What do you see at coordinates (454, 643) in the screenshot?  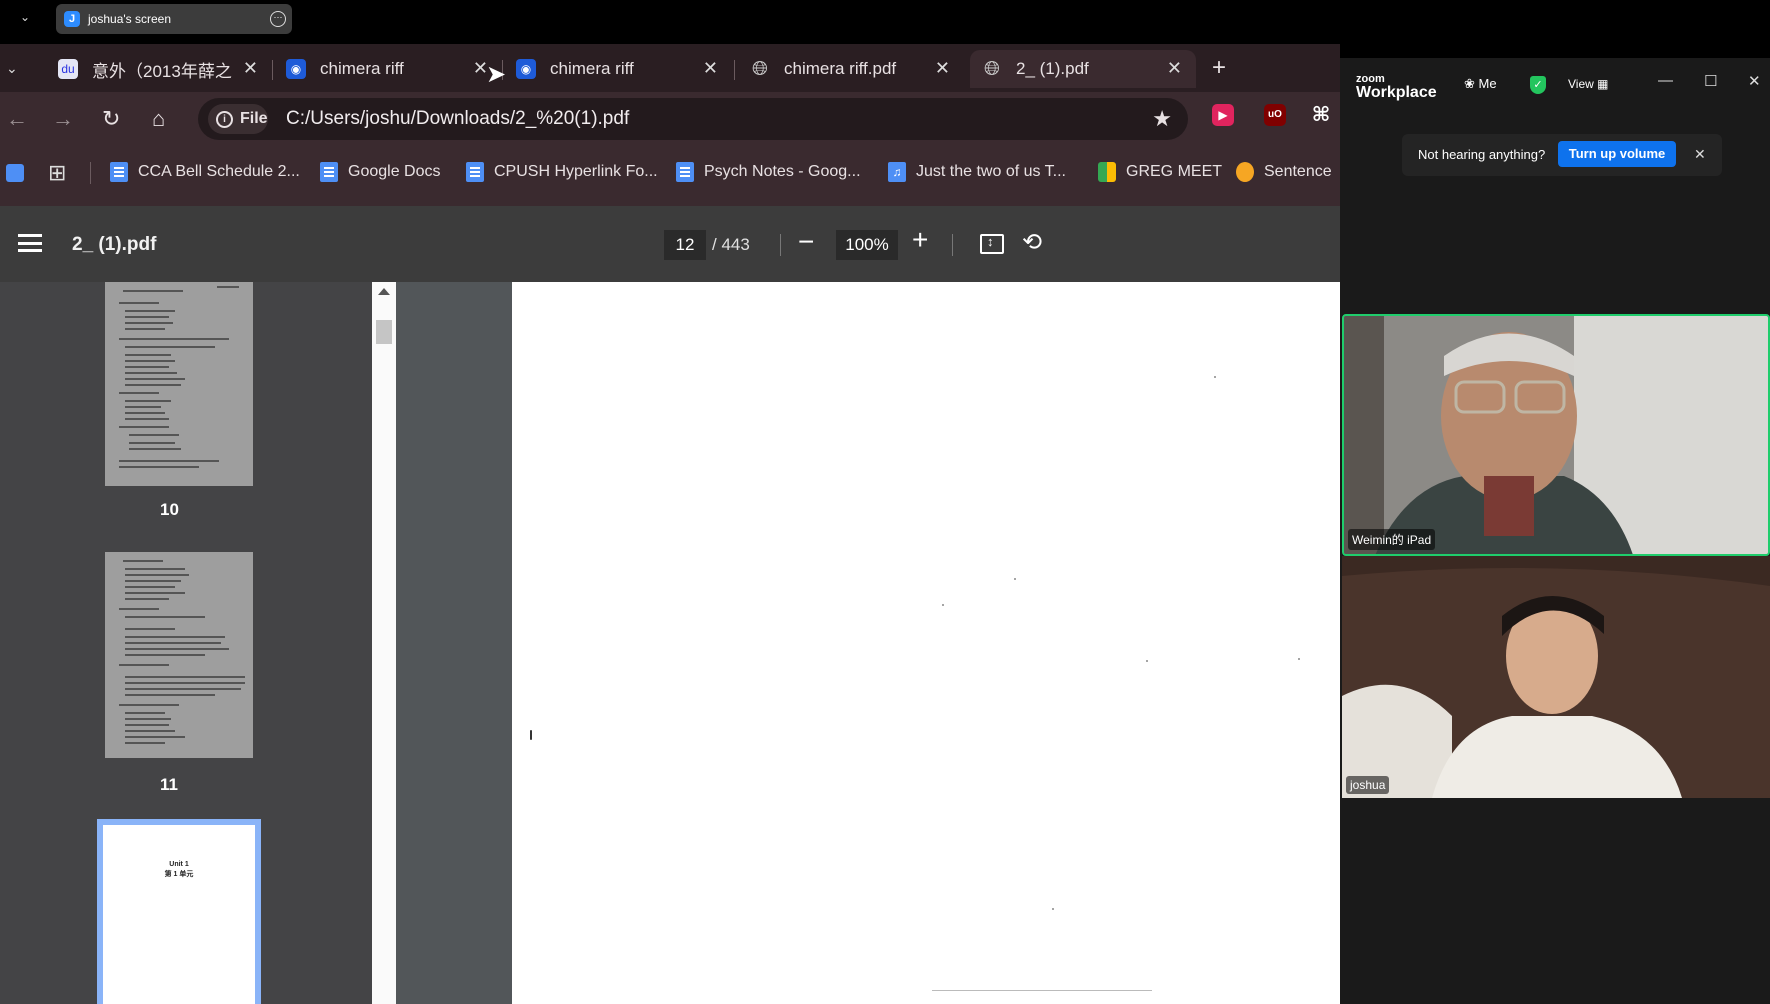 I see `pdf-gutter` at bounding box center [454, 643].